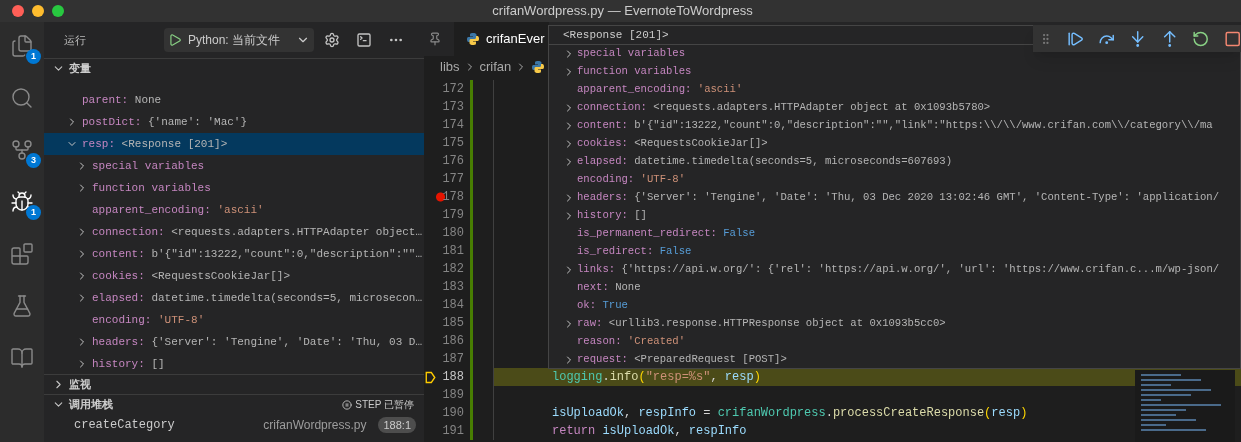 The width and height of the screenshot is (1241, 442). What do you see at coordinates (22, 46) in the screenshot?
I see `files-icon` at bounding box center [22, 46].